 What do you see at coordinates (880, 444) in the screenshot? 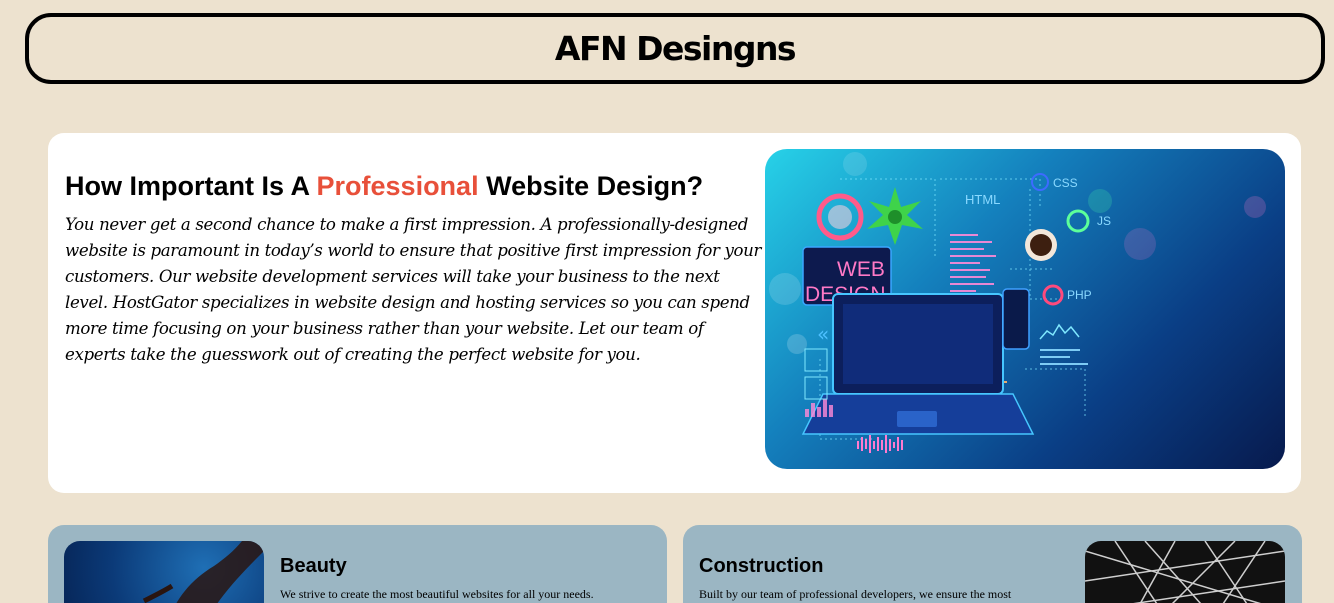
I see `waveform-icon` at bounding box center [880, 444].